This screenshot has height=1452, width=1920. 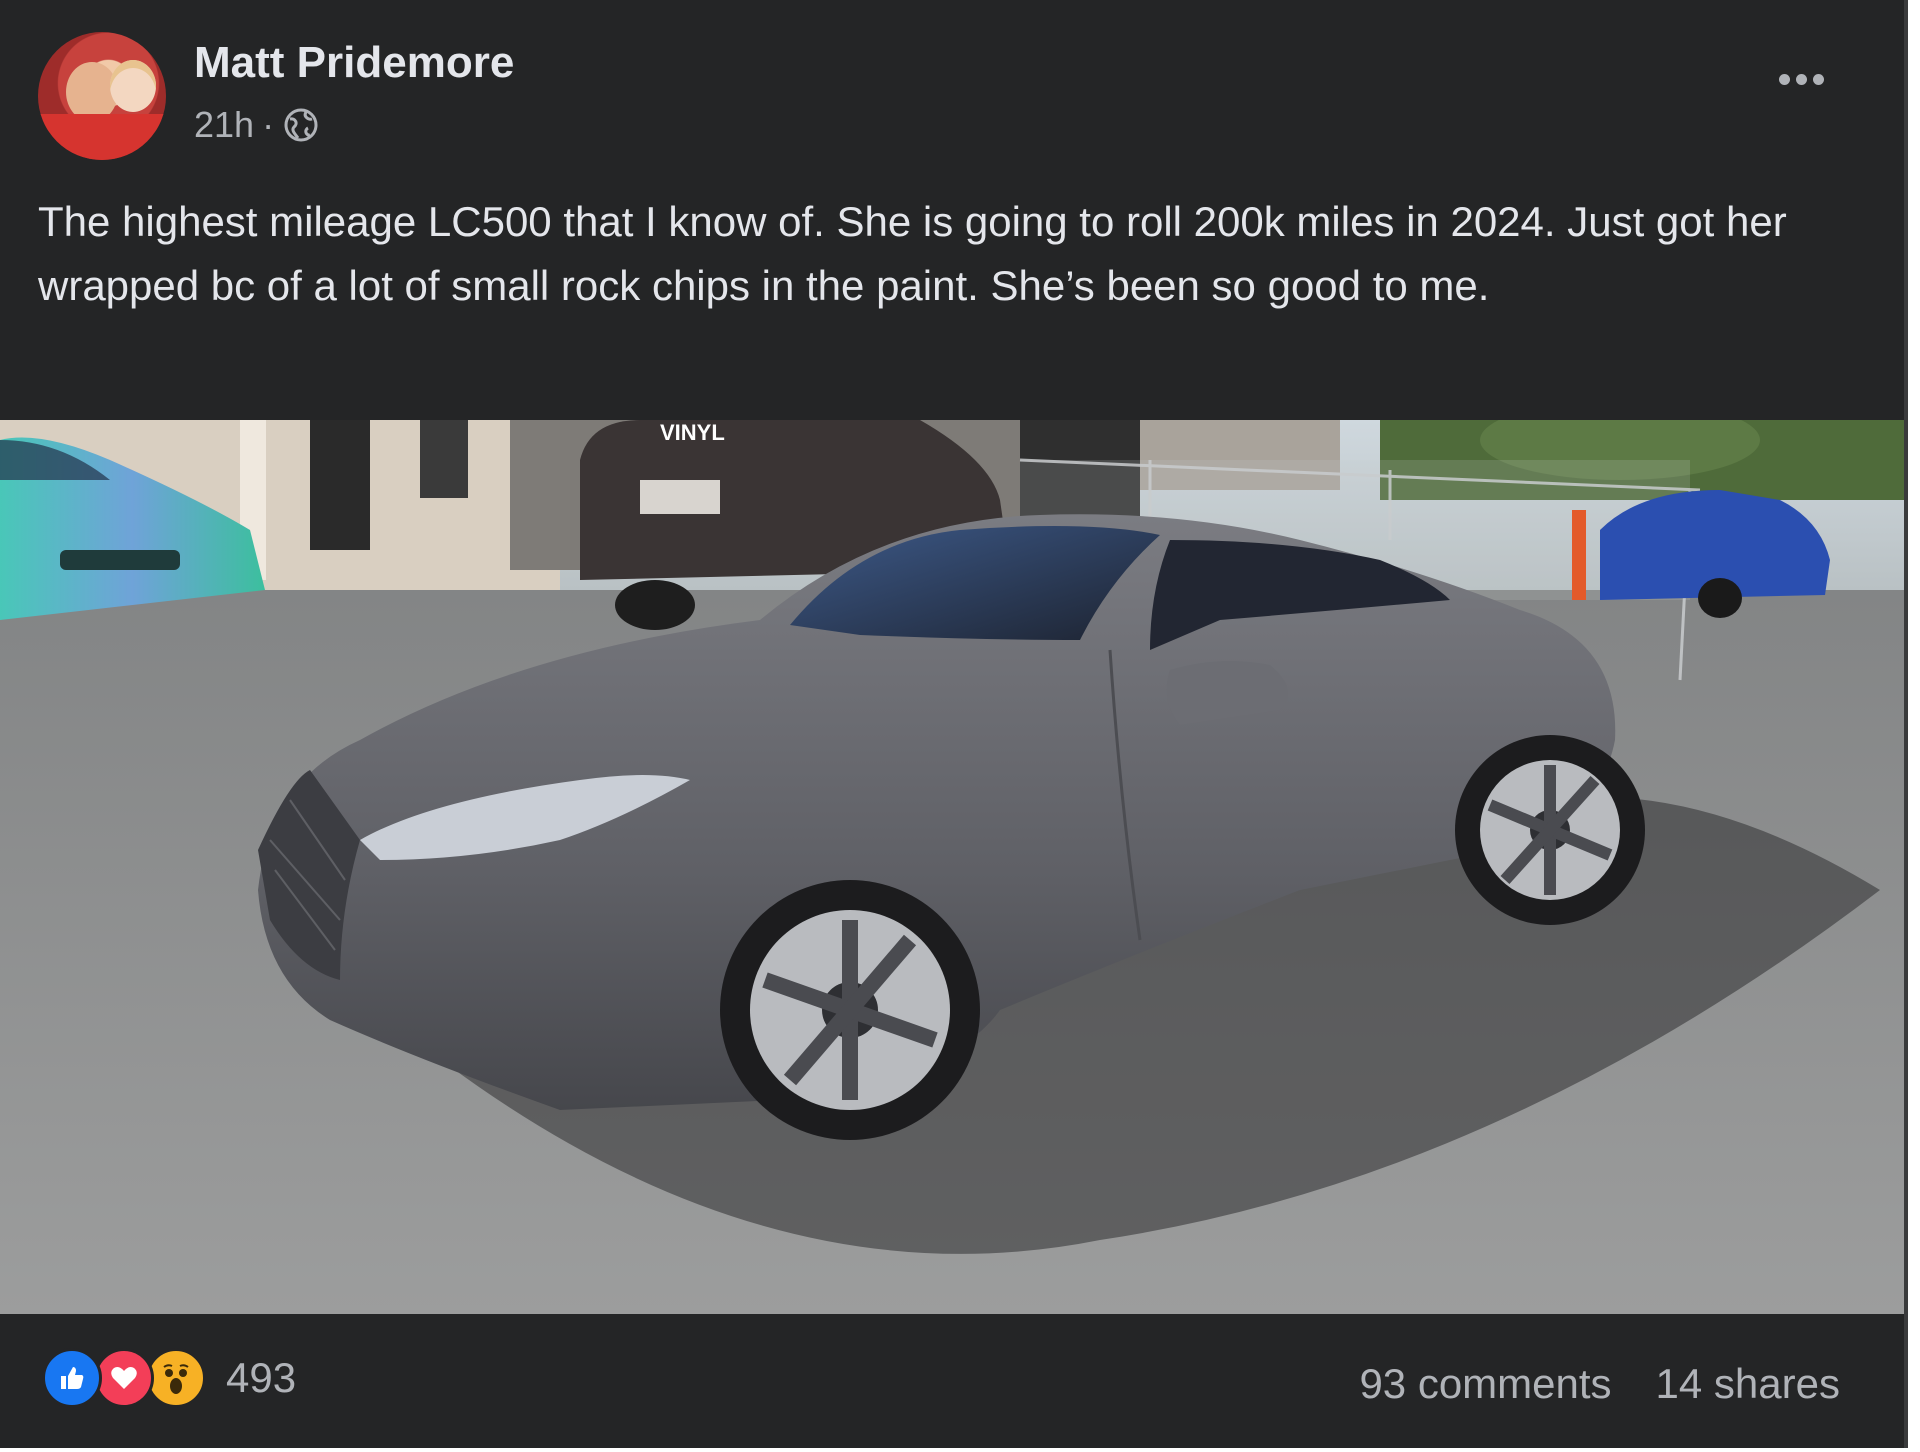 What do you see at coordinates (124, 1378) in the screenshot?
I see `love-icon` at bounding box center [124, 1378].